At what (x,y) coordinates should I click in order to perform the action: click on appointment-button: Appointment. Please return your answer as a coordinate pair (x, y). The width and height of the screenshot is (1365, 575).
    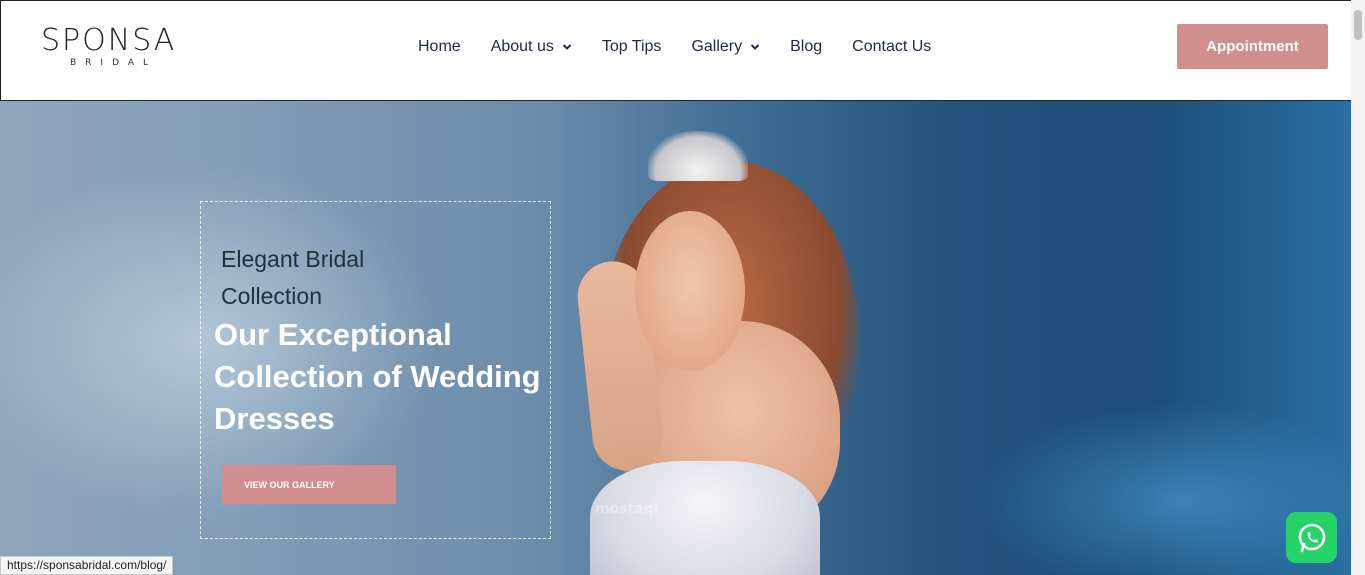
    Looking at the image, I should click on (1252, 46).